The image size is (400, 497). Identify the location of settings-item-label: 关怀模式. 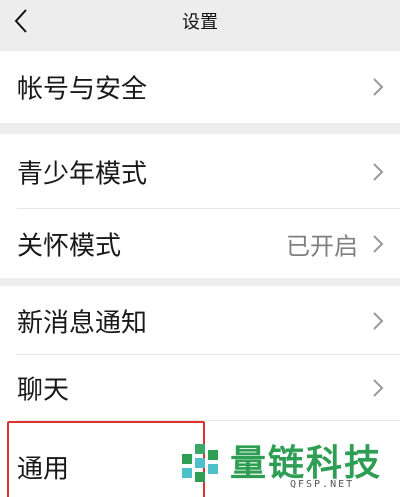
(69, 246).